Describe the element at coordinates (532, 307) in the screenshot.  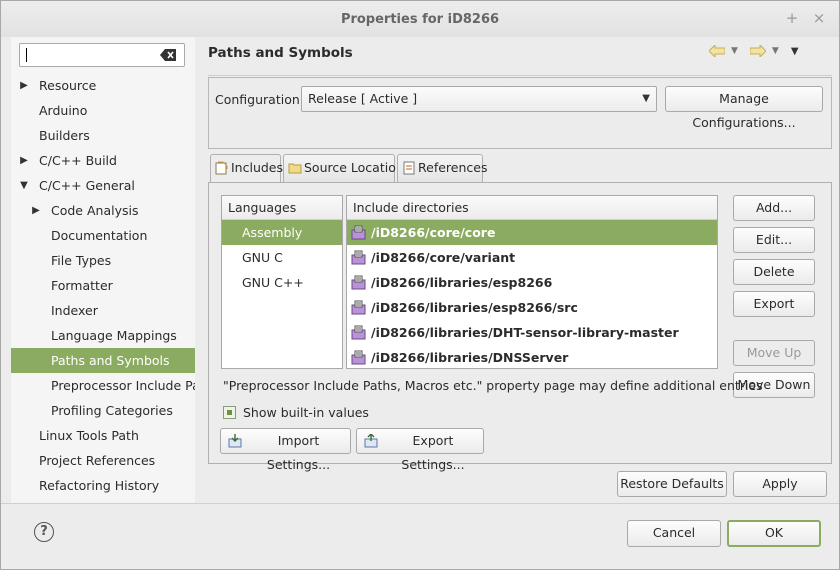
I see `include-directory-item: /iD8266/libraries/esp8266/src` at that location.